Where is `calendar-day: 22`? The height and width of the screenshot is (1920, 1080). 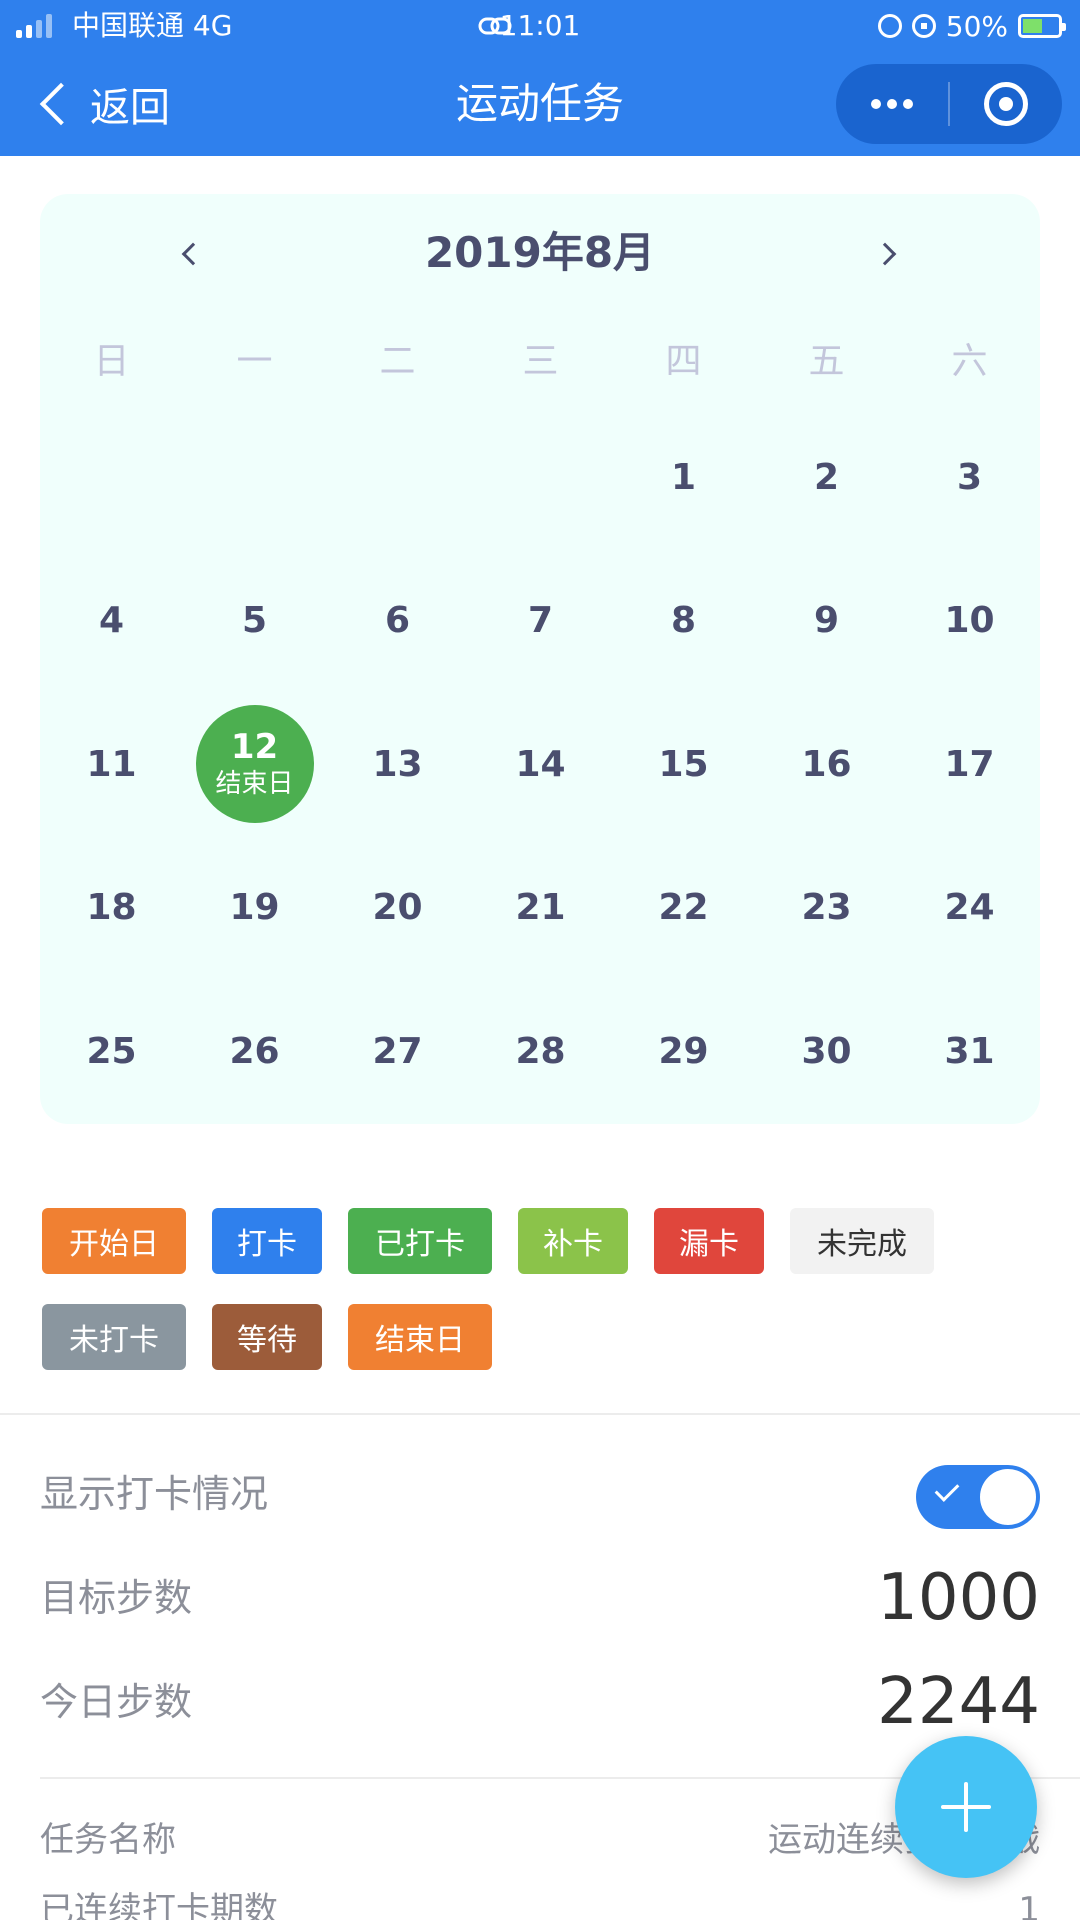 calendar-day: 22 is located at coordinates (683, 908).